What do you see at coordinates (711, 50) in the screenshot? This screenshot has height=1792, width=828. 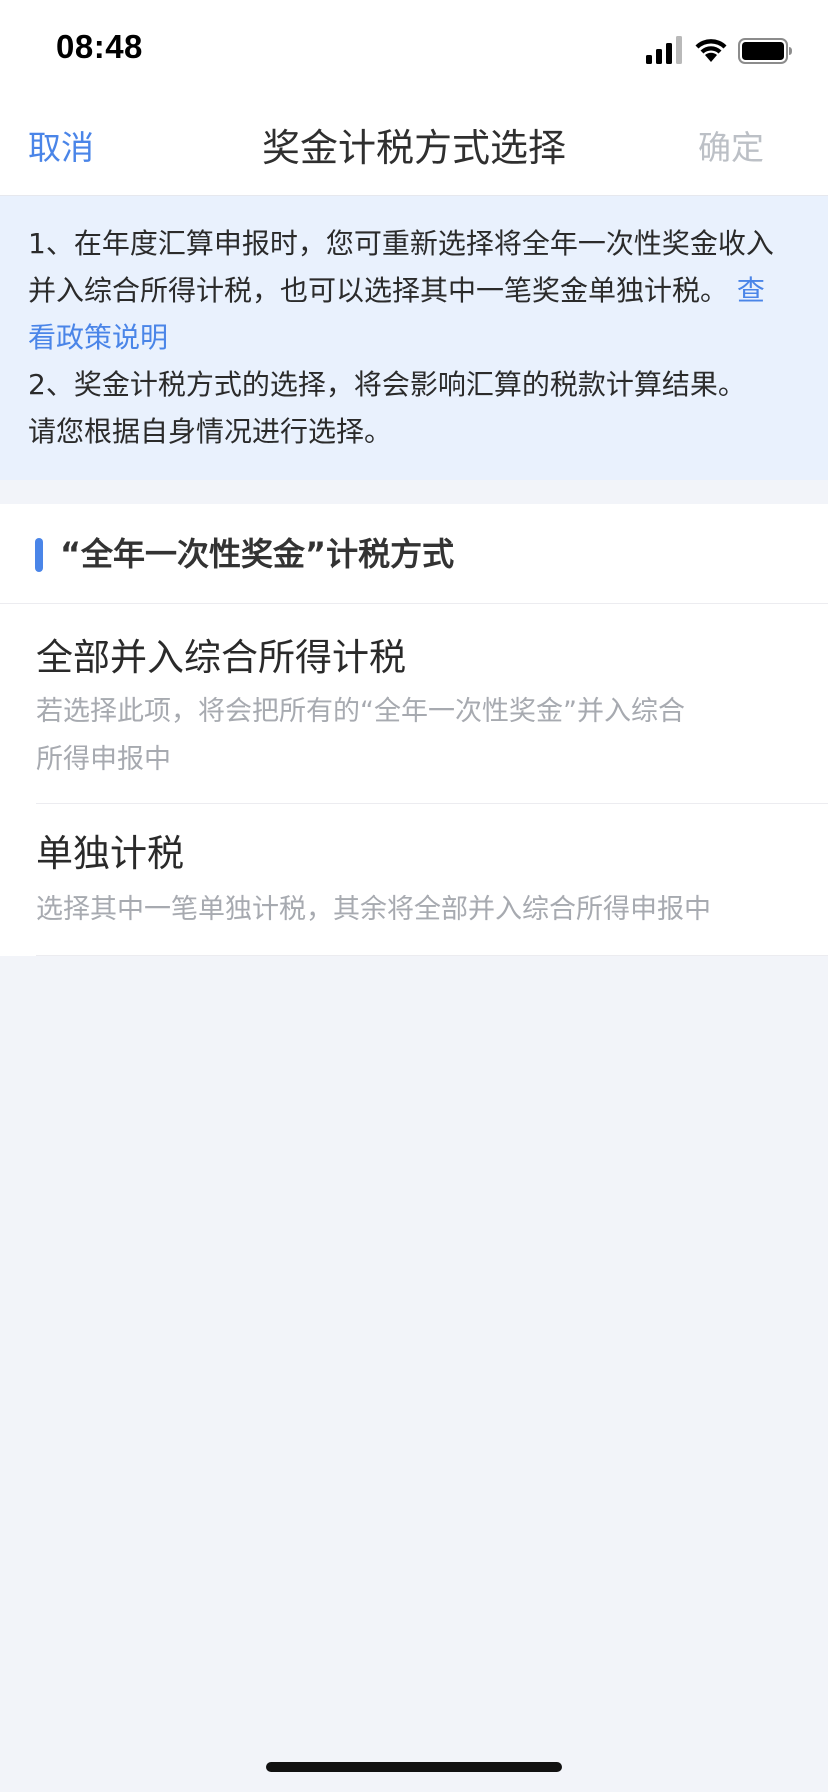 I see `wifi-icon` at bounding box center [711, 50].